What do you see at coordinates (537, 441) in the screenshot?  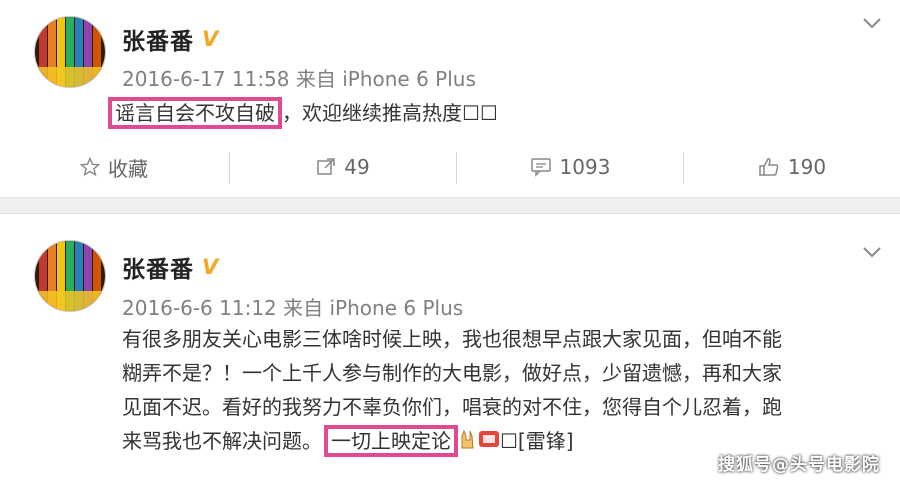 I see `post-tail: ☐[雷锋]` at bounding box center [537, 441].